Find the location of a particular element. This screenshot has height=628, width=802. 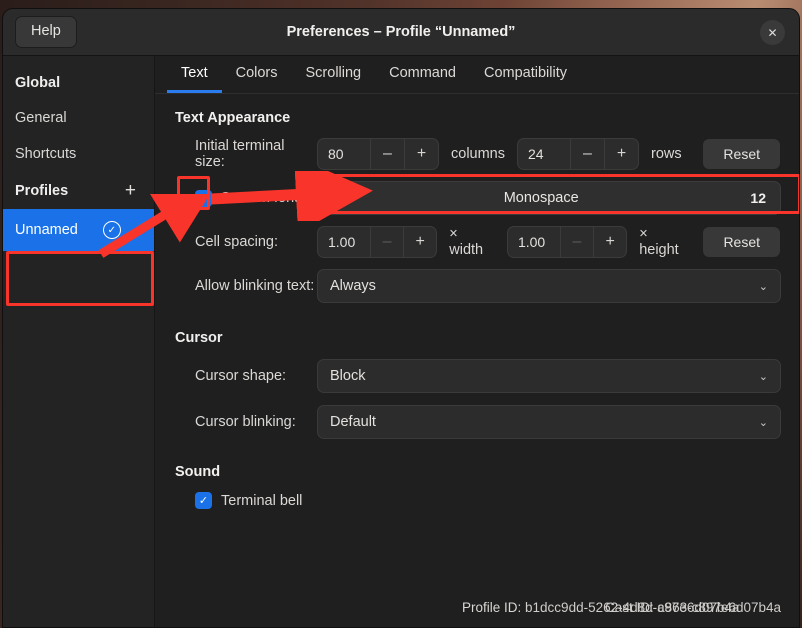

row-allow-blinking-text: Allow blinking text: Always ⌄ is located at coordinates (478, 286).